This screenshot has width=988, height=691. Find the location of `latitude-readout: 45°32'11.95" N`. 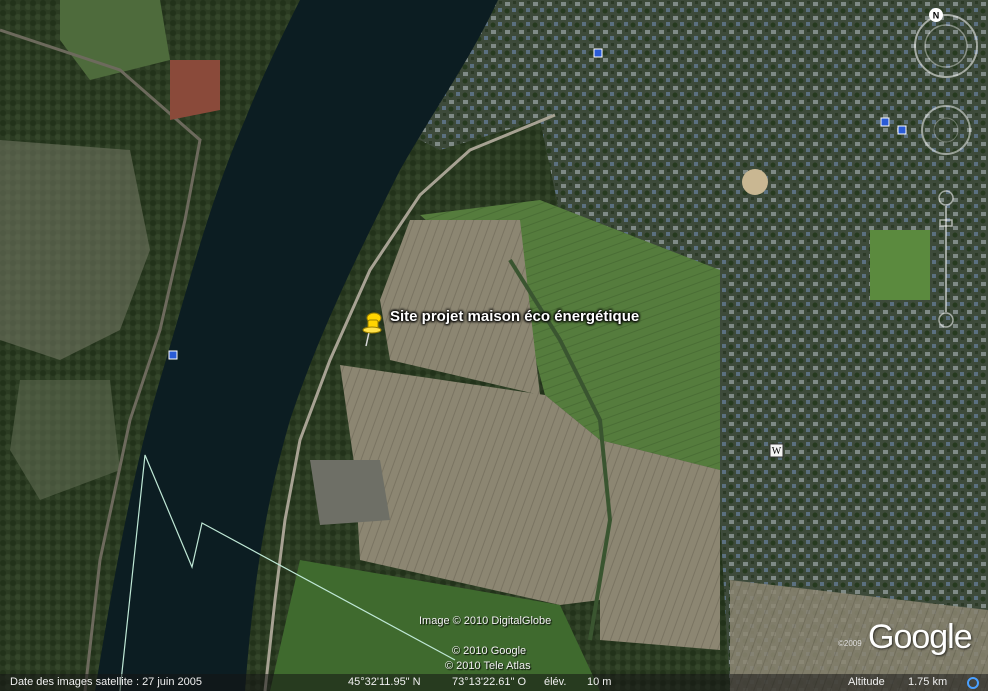

latitude-readout: 45°32'11.95" N is located at coordinates (384, 682).